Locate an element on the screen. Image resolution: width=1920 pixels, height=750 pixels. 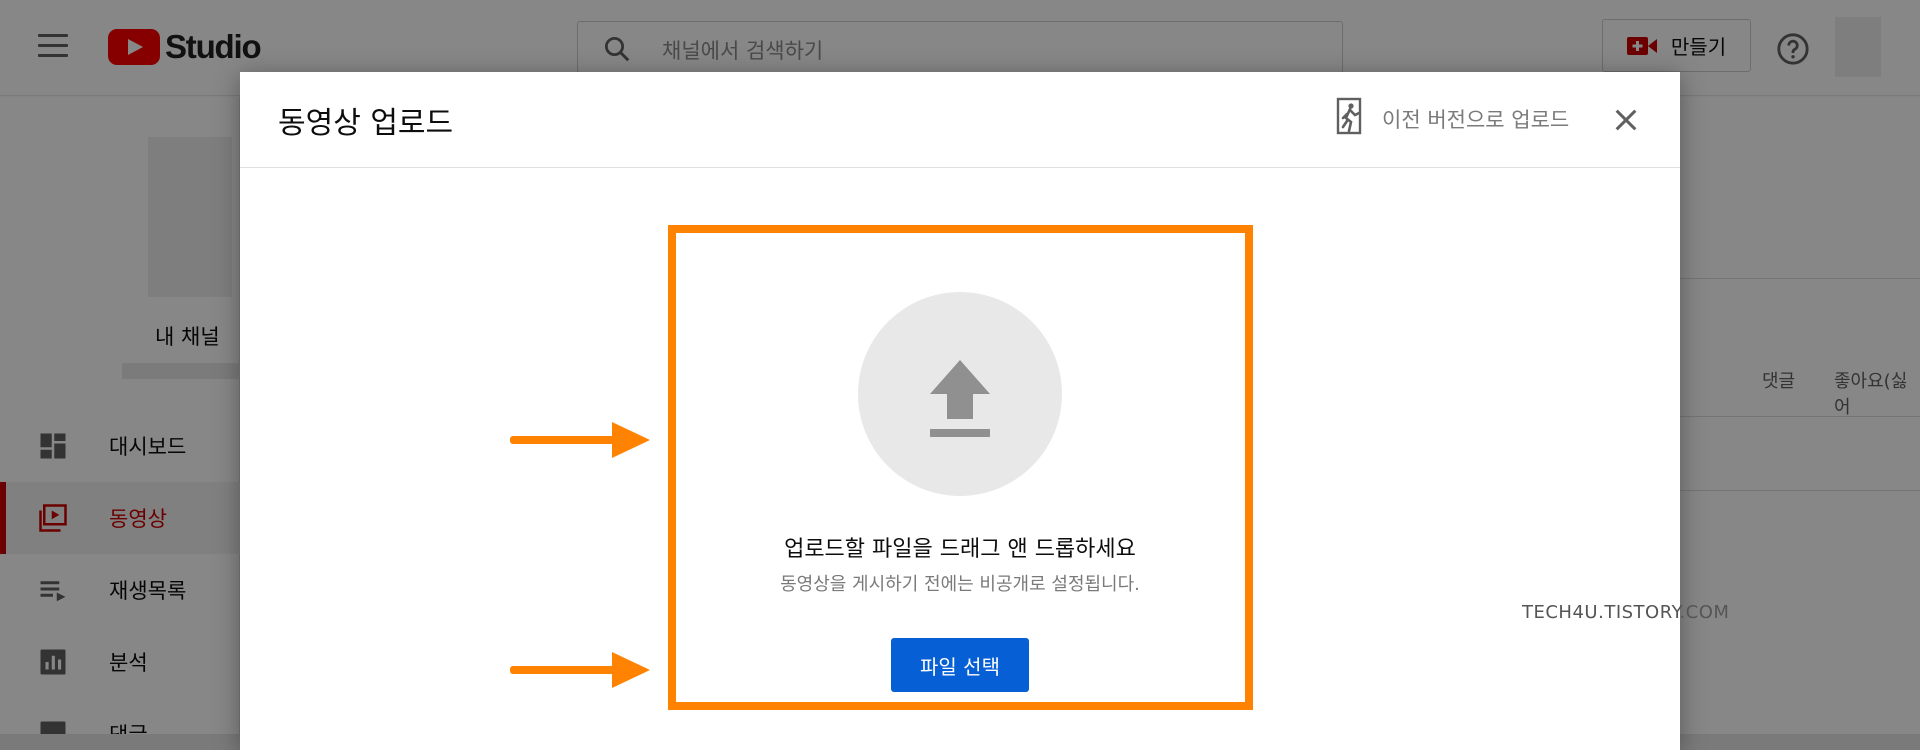
watermark: TECH4U.TISTORY.COM is located at coordinates (1626, 612).